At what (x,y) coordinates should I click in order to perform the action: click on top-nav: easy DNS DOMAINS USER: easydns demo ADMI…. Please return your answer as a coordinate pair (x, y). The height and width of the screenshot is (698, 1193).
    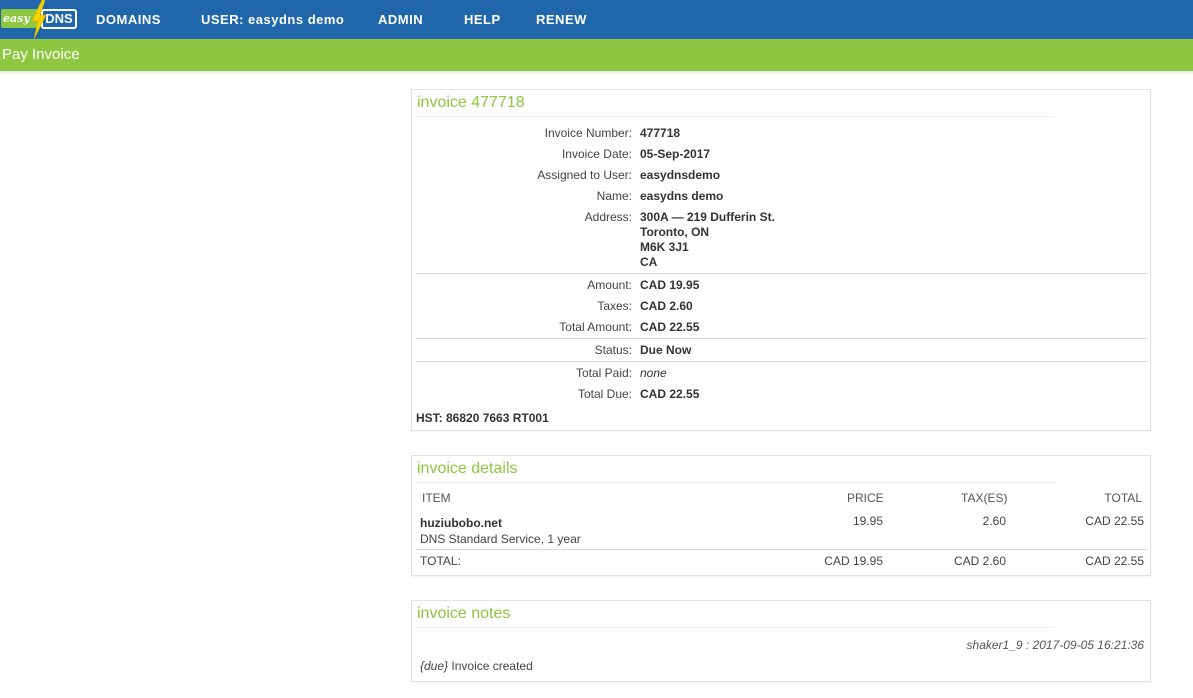
    Looking at the image, I should click on (596, 19).